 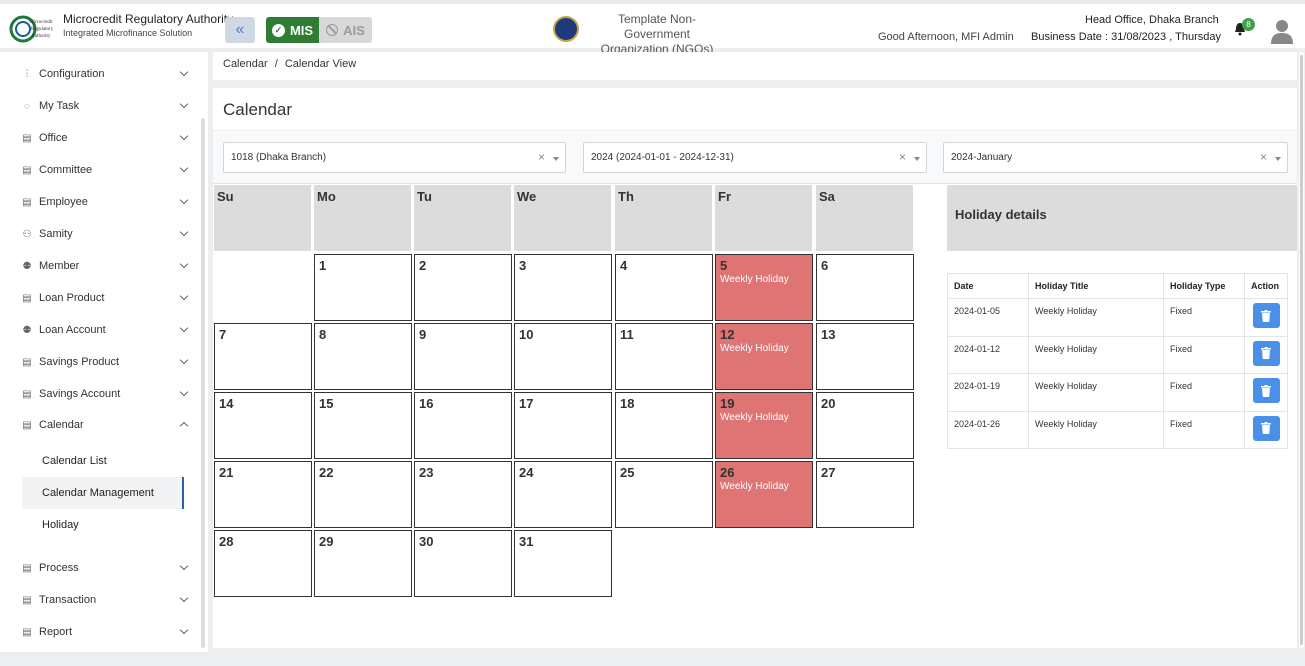 I want to click on calendar-day-cell: 14, so click(x=263, y=425).